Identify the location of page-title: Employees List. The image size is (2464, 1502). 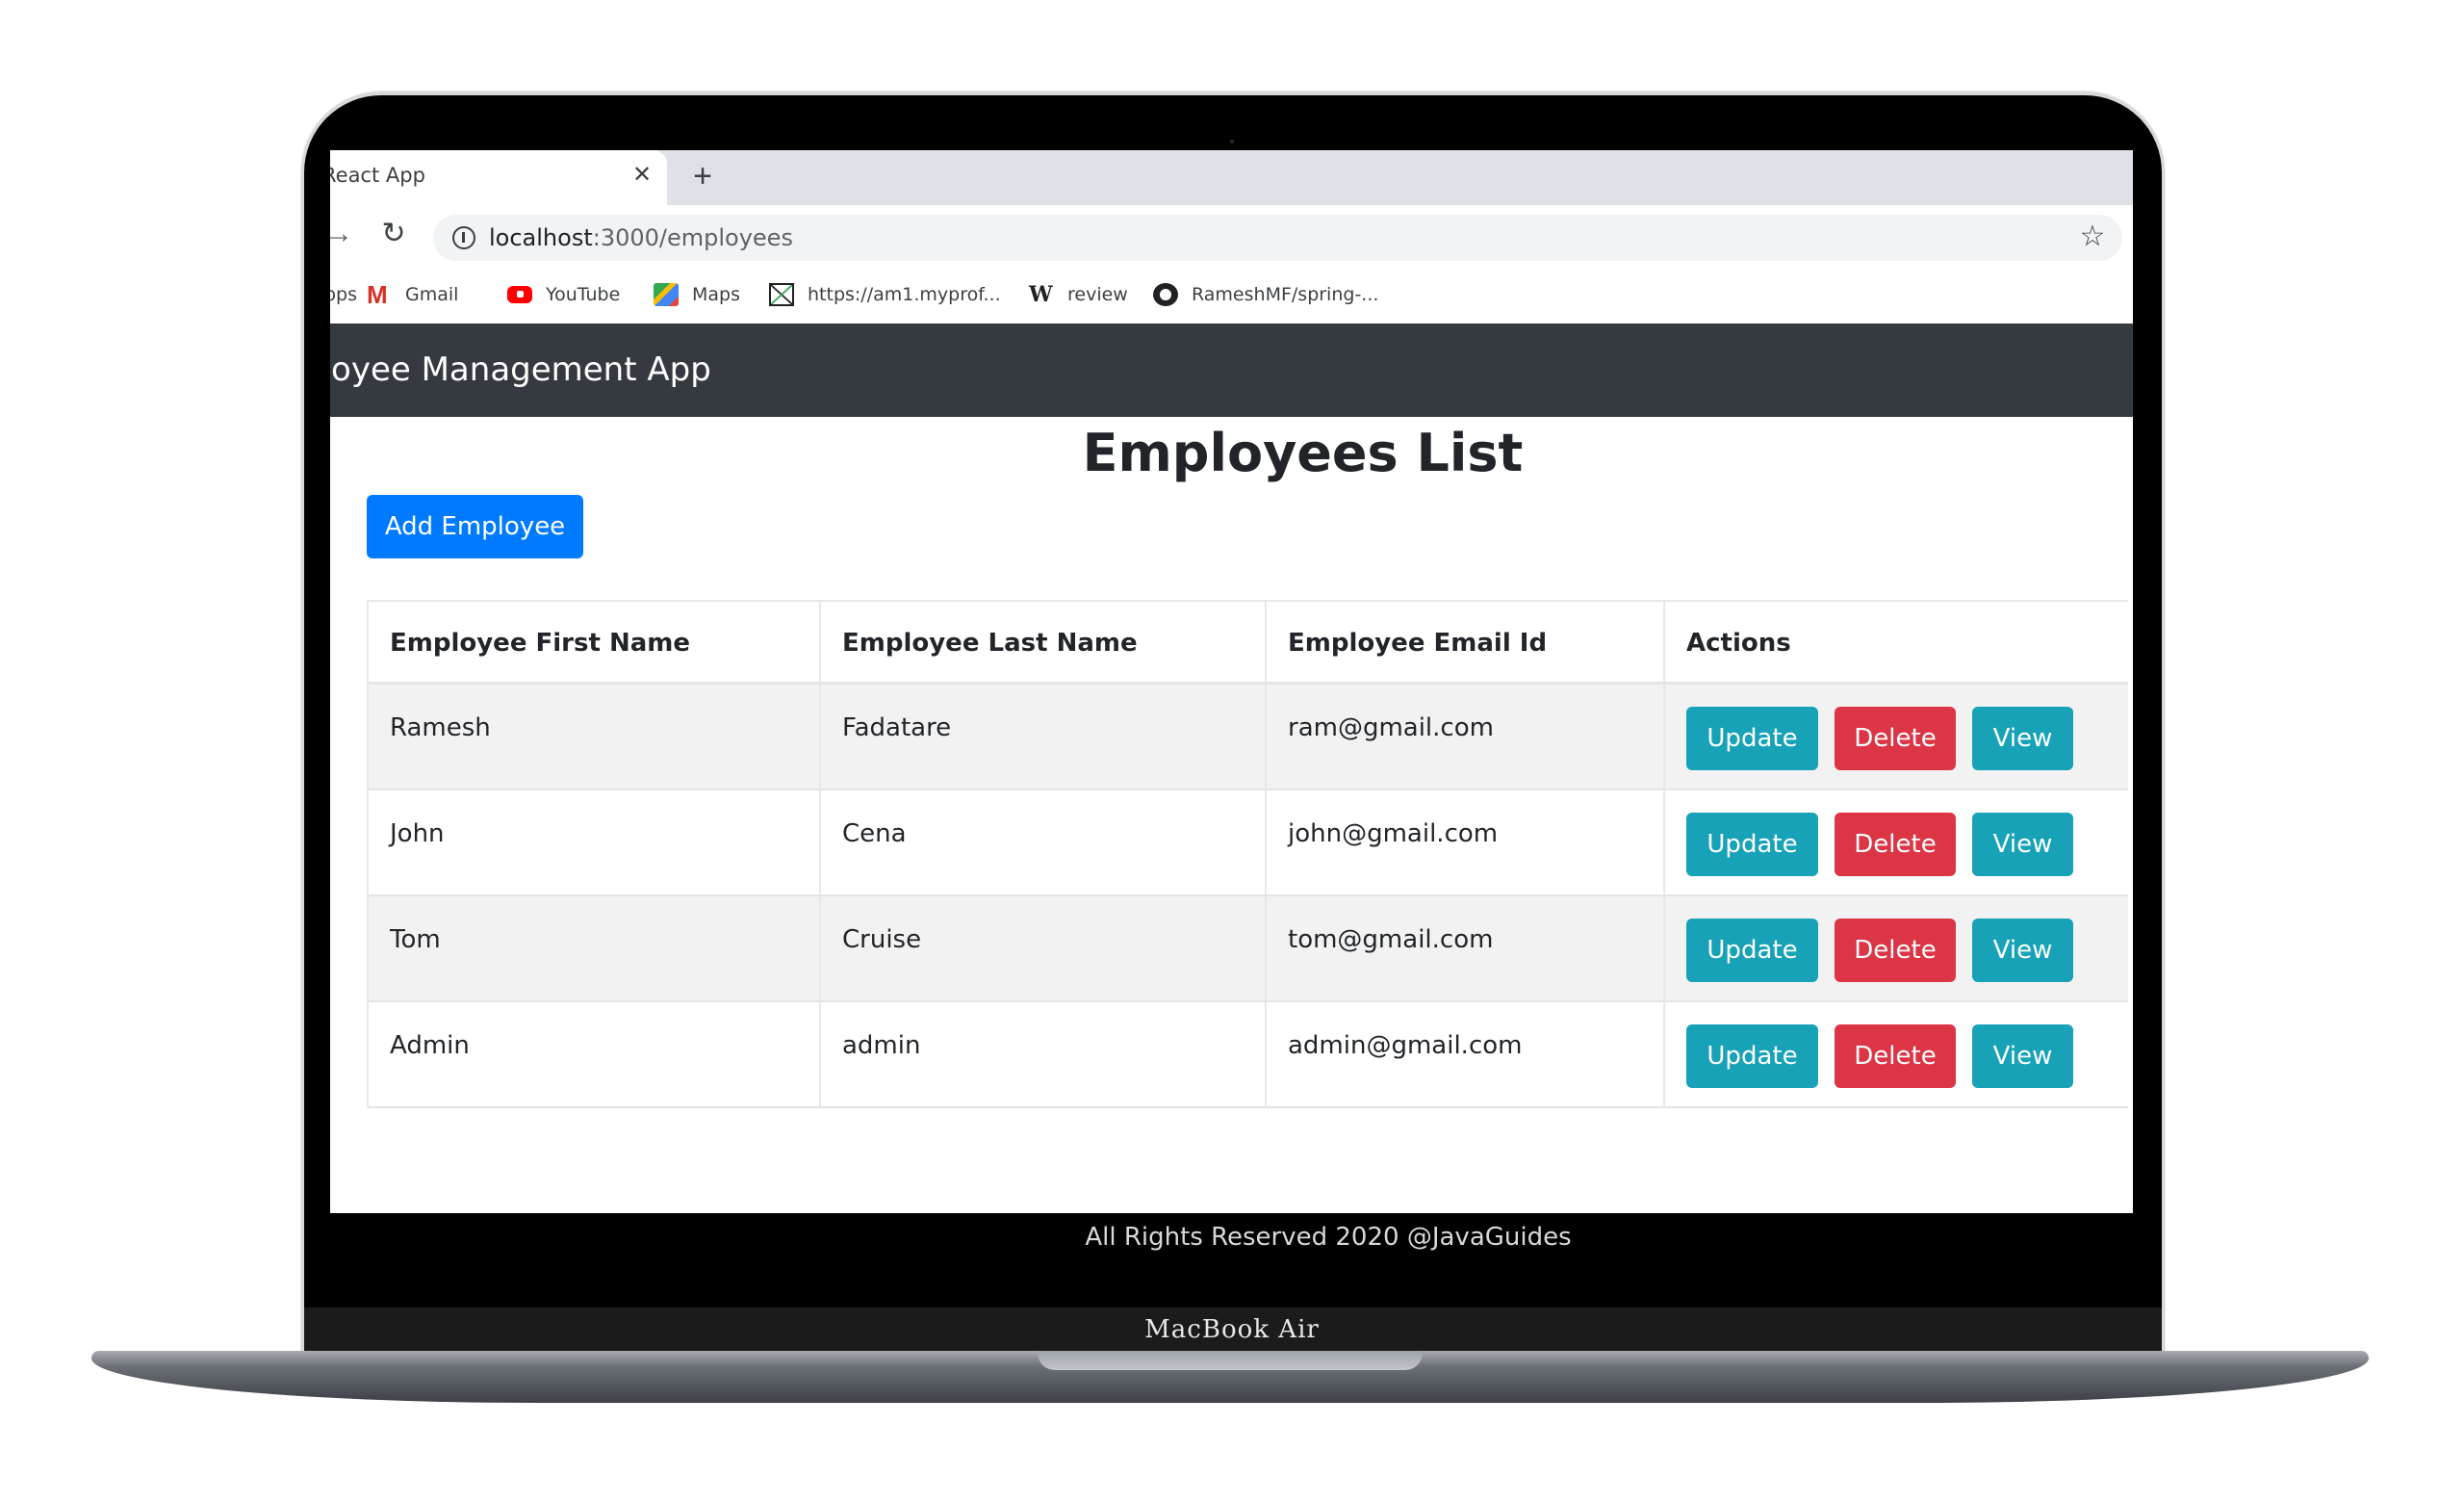
(1303, 453).